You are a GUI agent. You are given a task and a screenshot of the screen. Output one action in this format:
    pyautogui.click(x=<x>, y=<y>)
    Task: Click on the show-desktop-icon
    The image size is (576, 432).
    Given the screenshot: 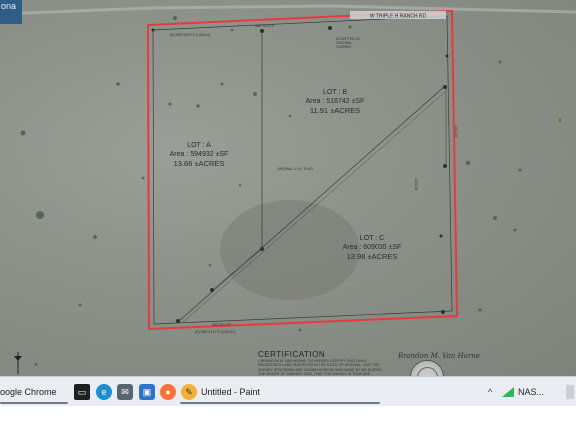 What is the action you would take?
    pyautogui.click(x=570, y=392)
    